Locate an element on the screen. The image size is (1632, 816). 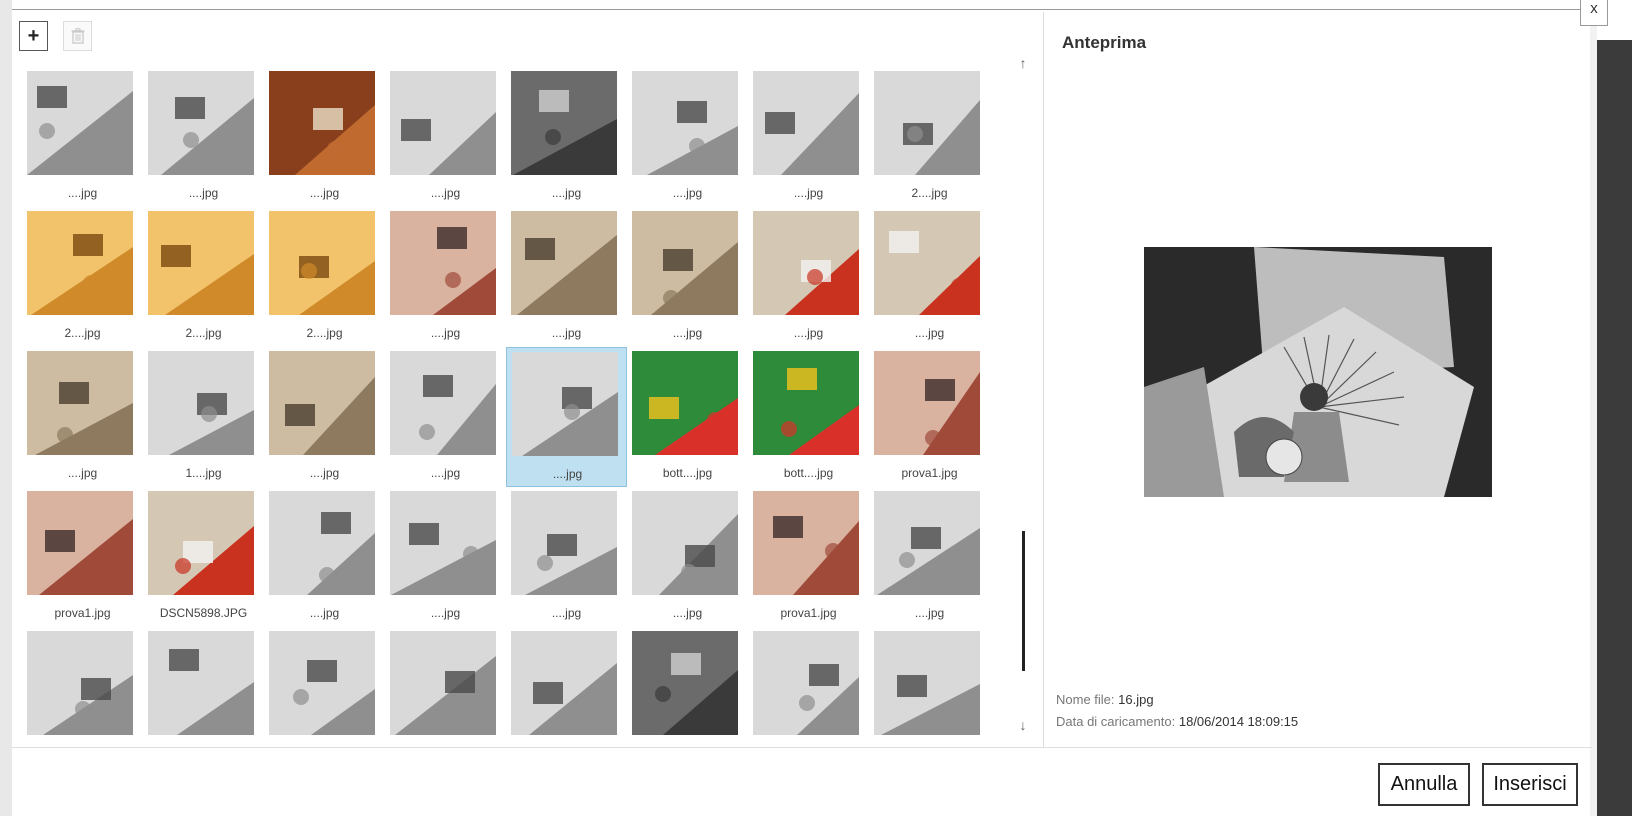
gallery-item-filename: prova1.jpg is located at coordinates (808, 613).